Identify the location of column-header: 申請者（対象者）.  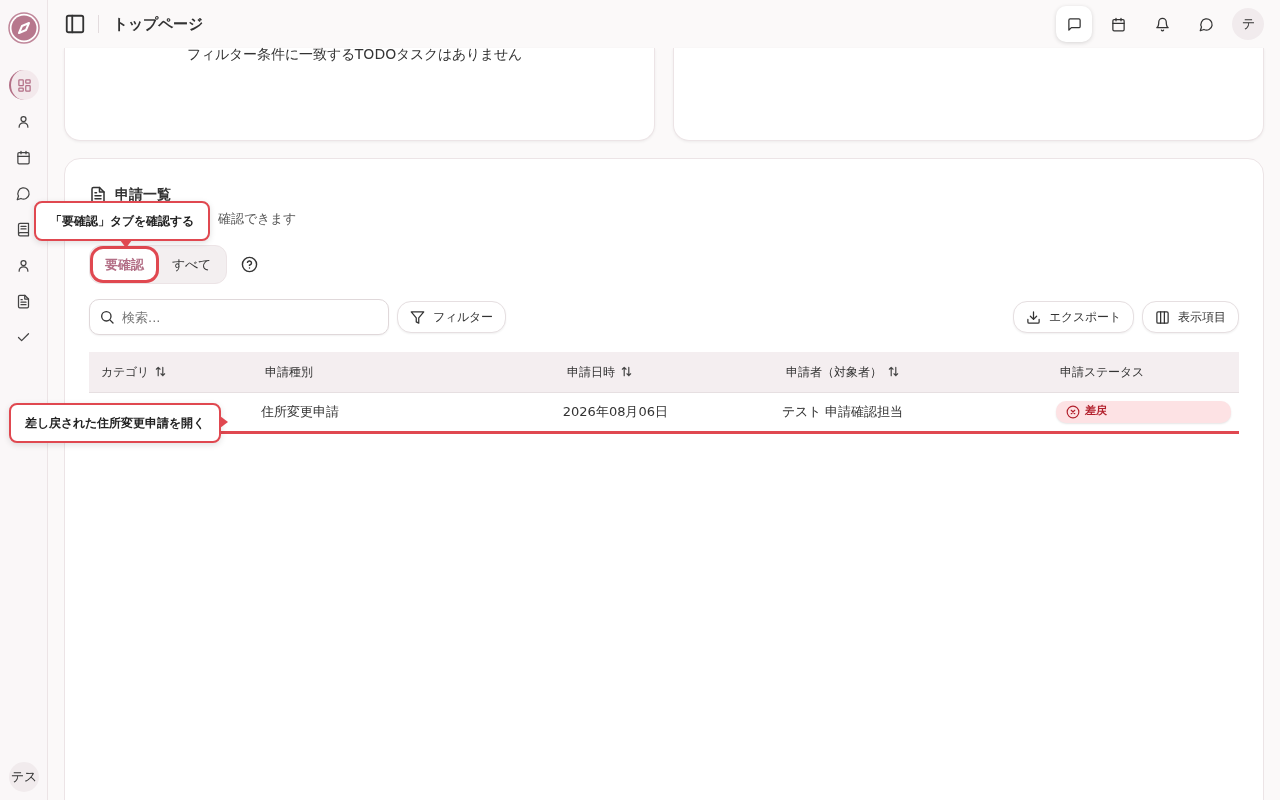
(834, 371).